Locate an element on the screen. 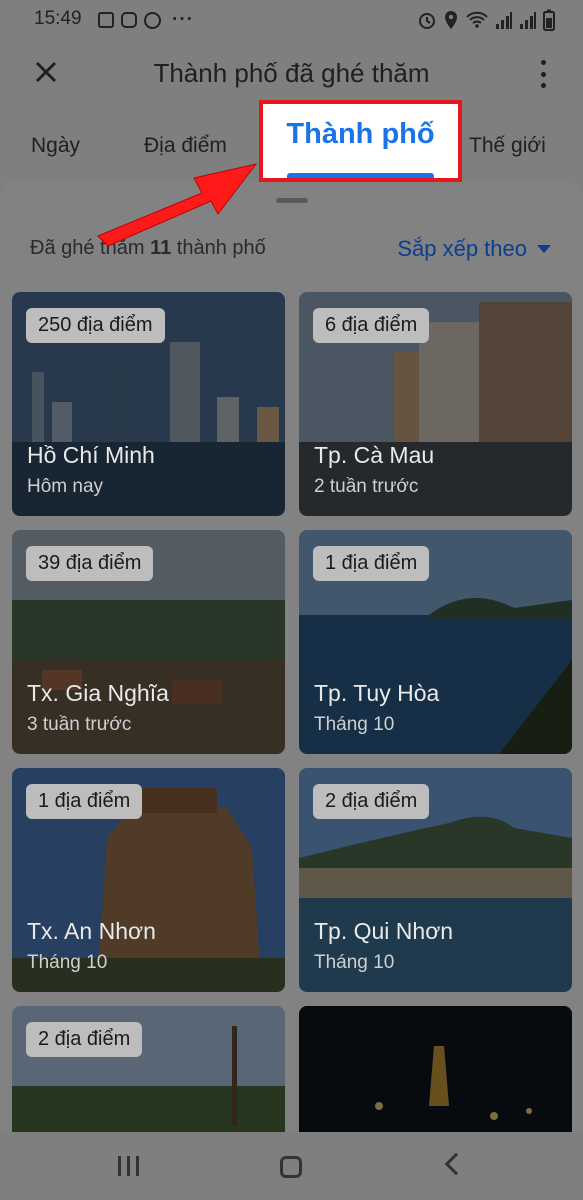 Image resolution: width=583 pixels, height=1200 pixels. sort-button: Sắp xếp theo is located at coordinates (474, 249).